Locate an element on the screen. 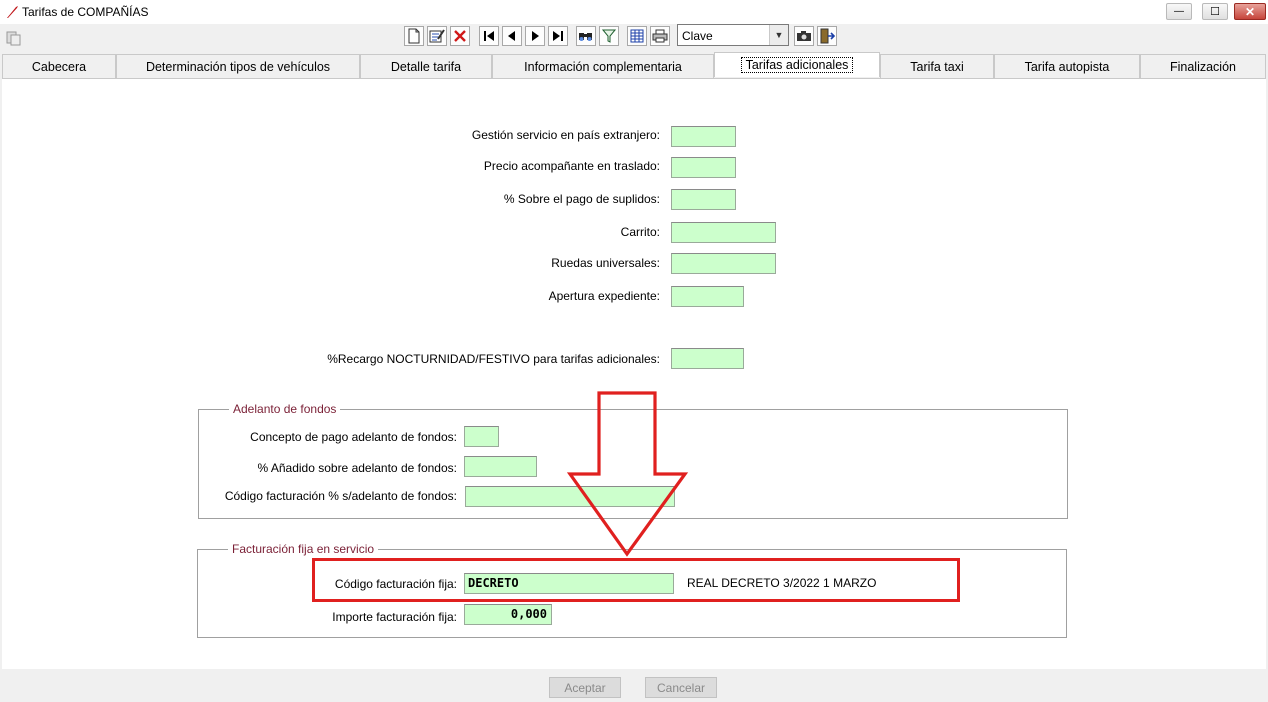  first-record-button is located at coordinates (489, 36).